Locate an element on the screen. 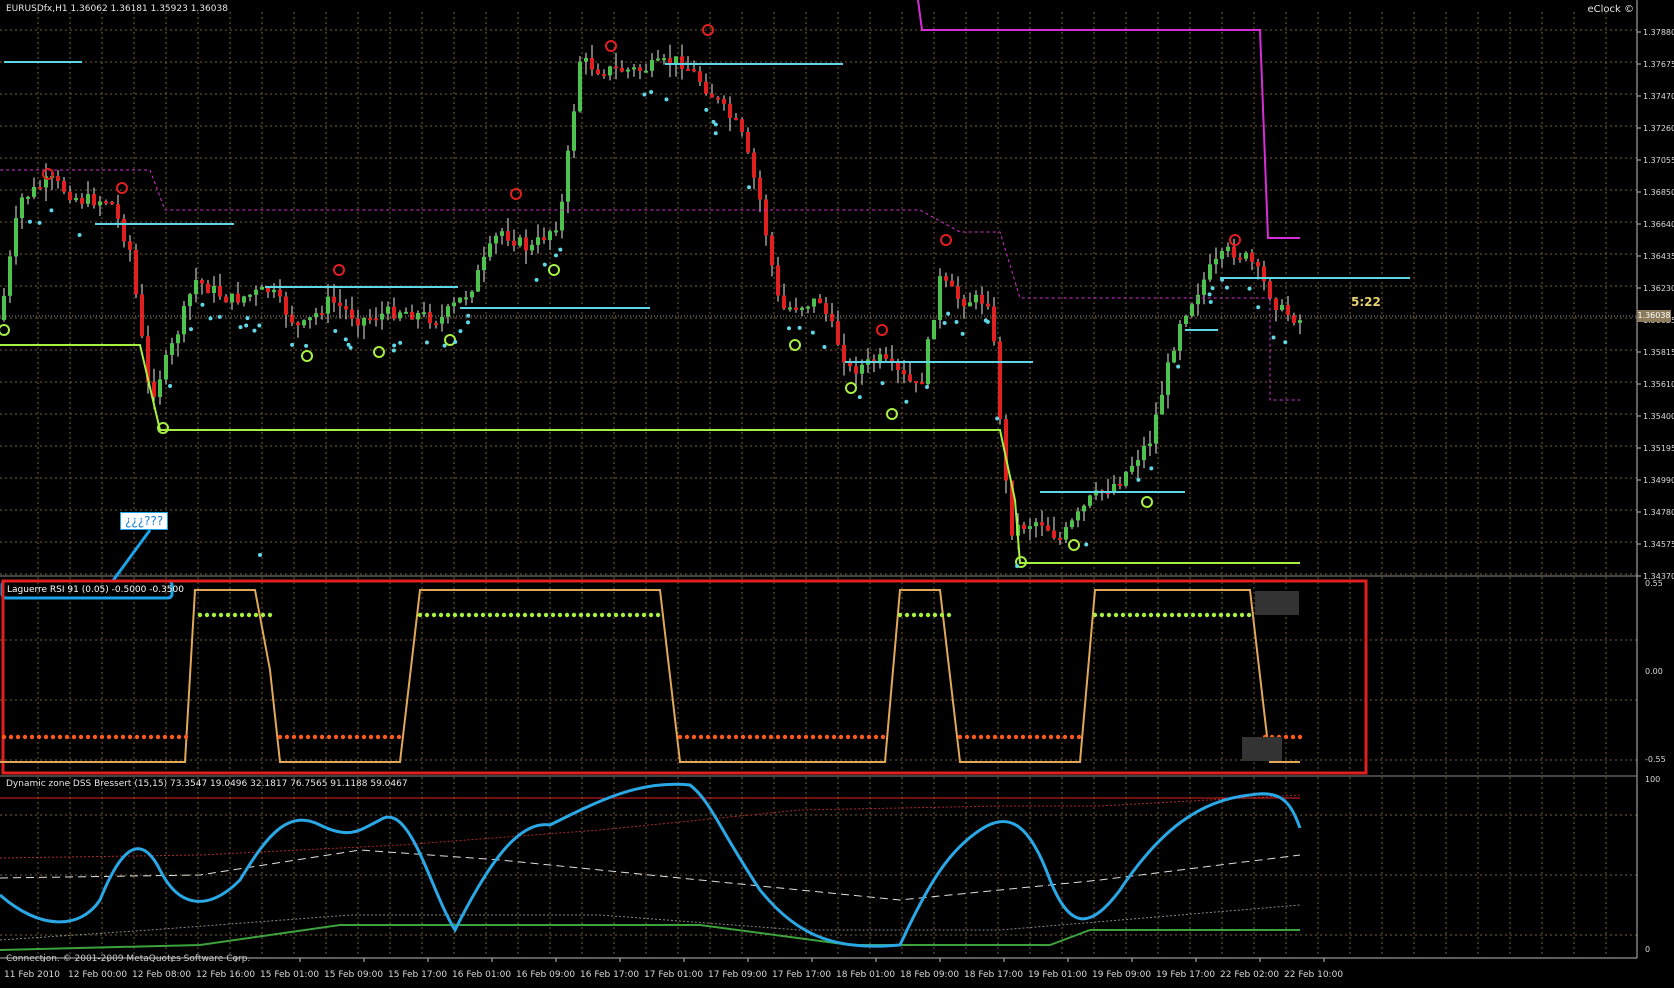 This screenshot has width=1674, height=988. price-tick-label: 1.37675 is located at coordinates (1658, 64).